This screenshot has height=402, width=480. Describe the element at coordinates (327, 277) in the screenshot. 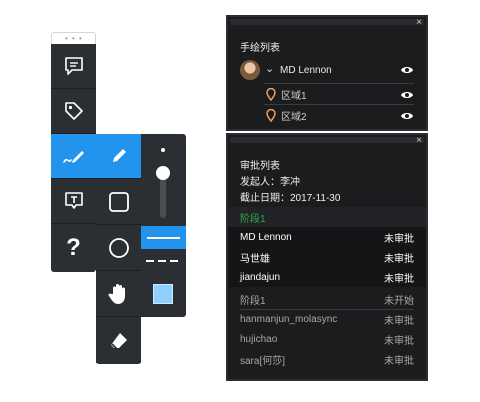

I see `approver-row: jiandajun 未审批` at that location.